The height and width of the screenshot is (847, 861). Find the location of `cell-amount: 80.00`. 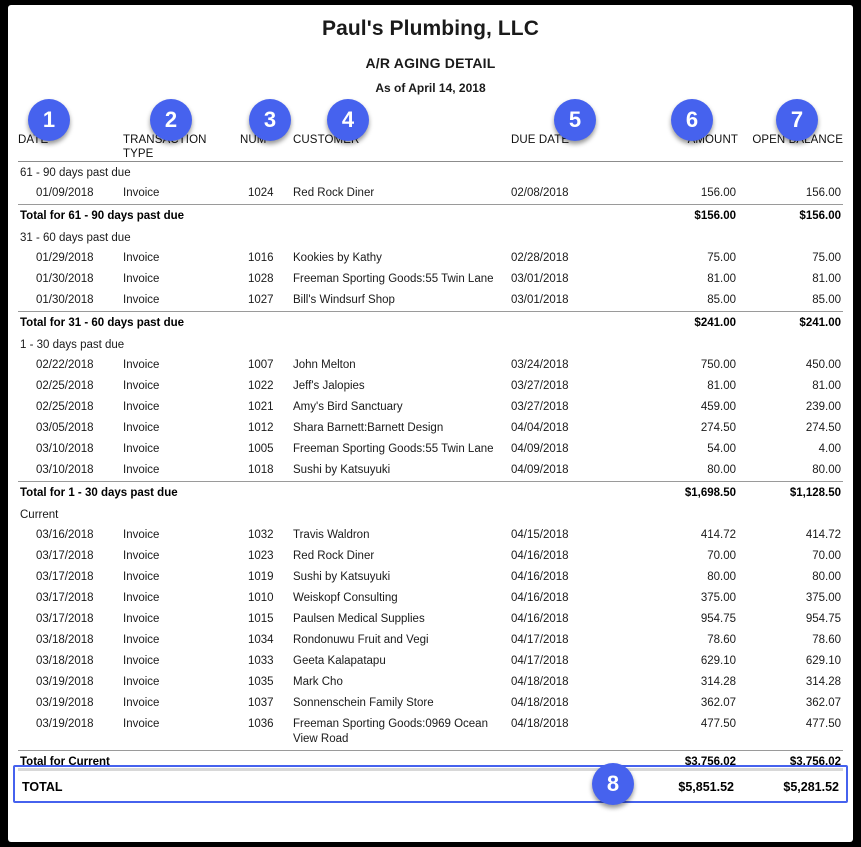

cell-amount: 80.00 is located at coordinates (721, 470).